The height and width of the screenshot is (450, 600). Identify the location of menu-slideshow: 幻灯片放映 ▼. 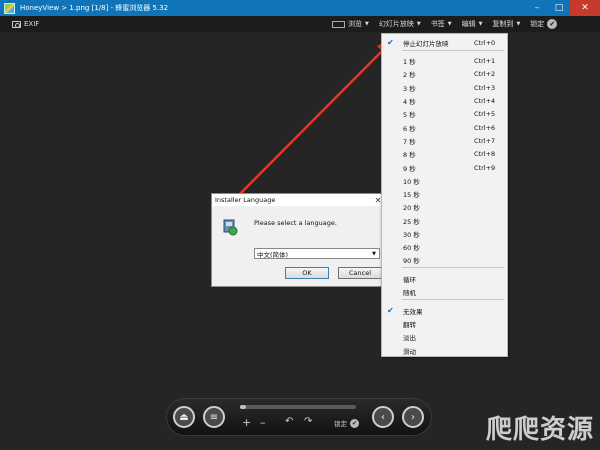
(400, 24).